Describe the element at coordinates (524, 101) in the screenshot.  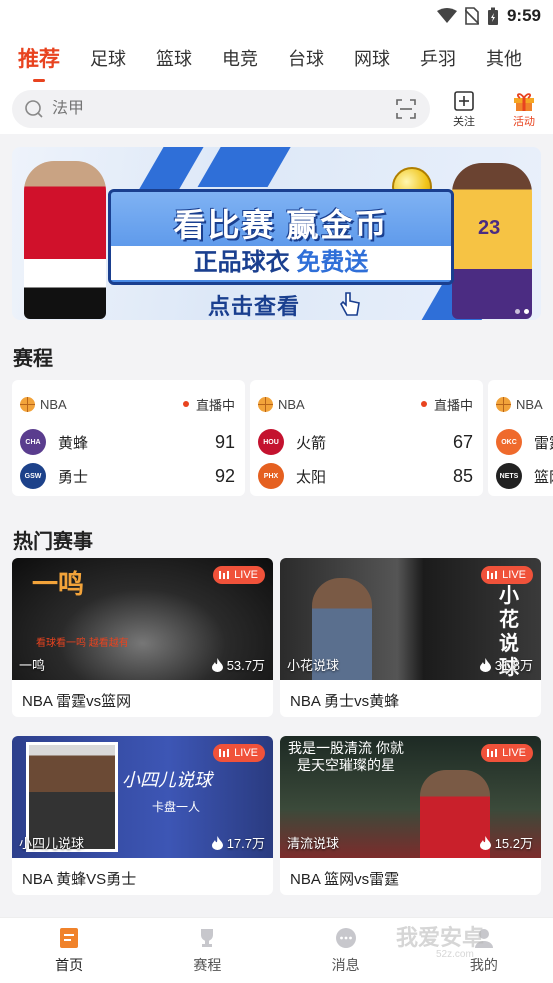
I see `gift-icon` at that location.